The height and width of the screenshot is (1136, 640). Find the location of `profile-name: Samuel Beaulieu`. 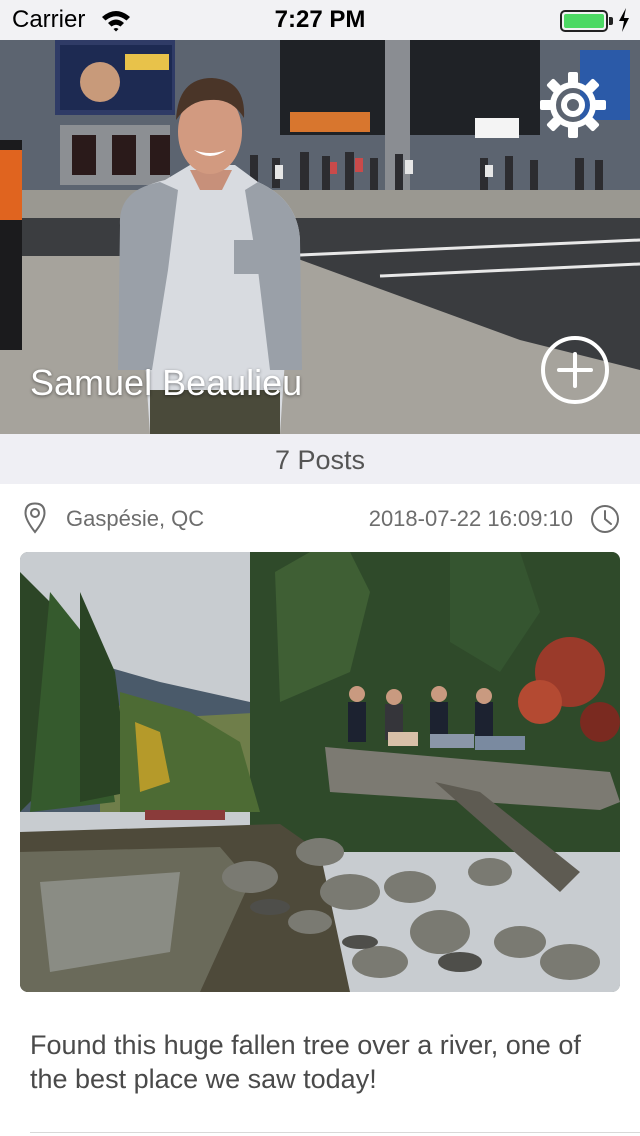

profile-name: Samuel Beaulieu is located at coordinates (166, 382).